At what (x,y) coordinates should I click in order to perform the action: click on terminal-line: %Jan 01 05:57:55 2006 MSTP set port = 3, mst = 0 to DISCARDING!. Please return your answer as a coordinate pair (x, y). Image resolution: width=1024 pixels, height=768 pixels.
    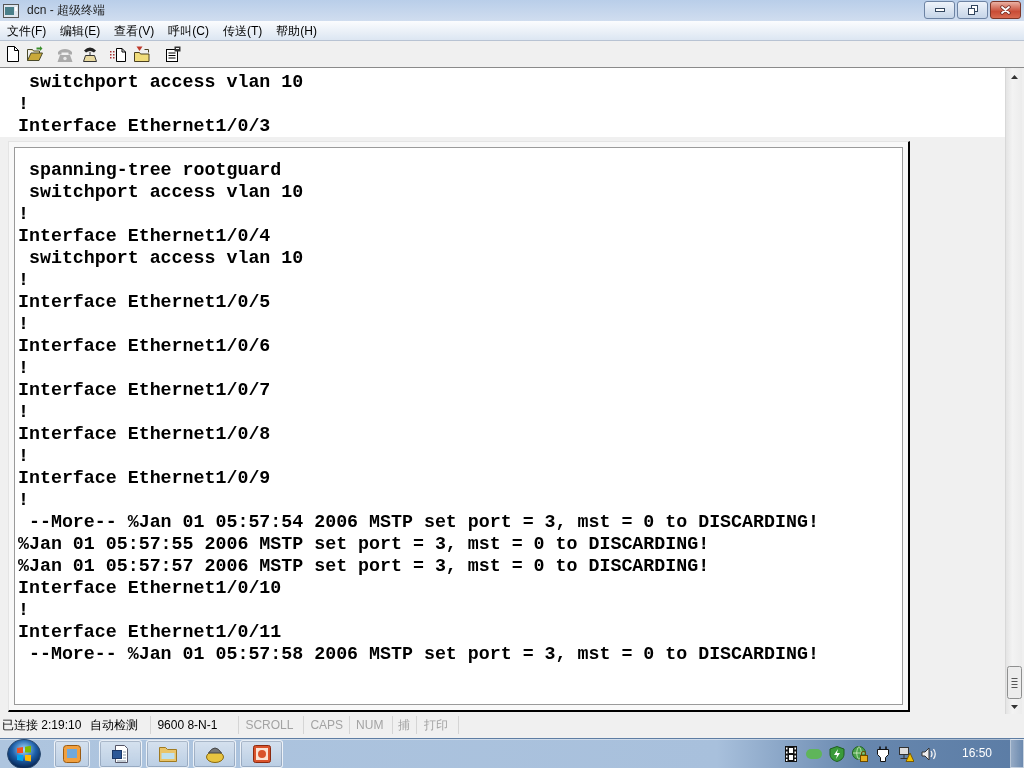
    Looking at the image, I should click on (364, 544).